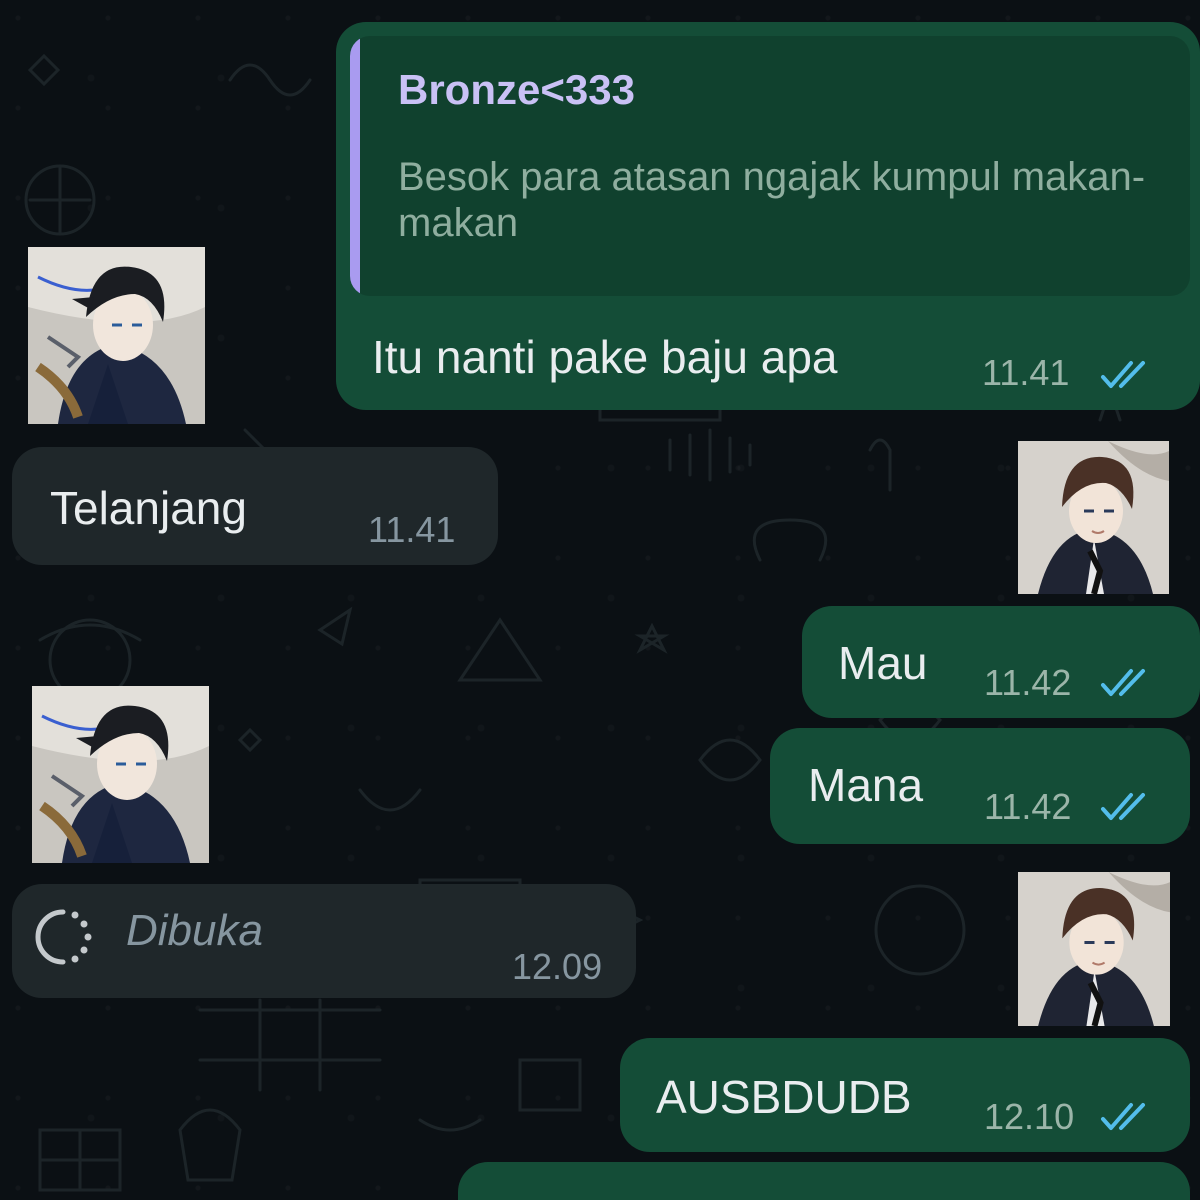 The height and width of the screenshot is (1200, 1200). What do you see at coordinates (63, 937) in the screenshot?
I see `loading-spinner-icon` at bounding box center [63, 937].